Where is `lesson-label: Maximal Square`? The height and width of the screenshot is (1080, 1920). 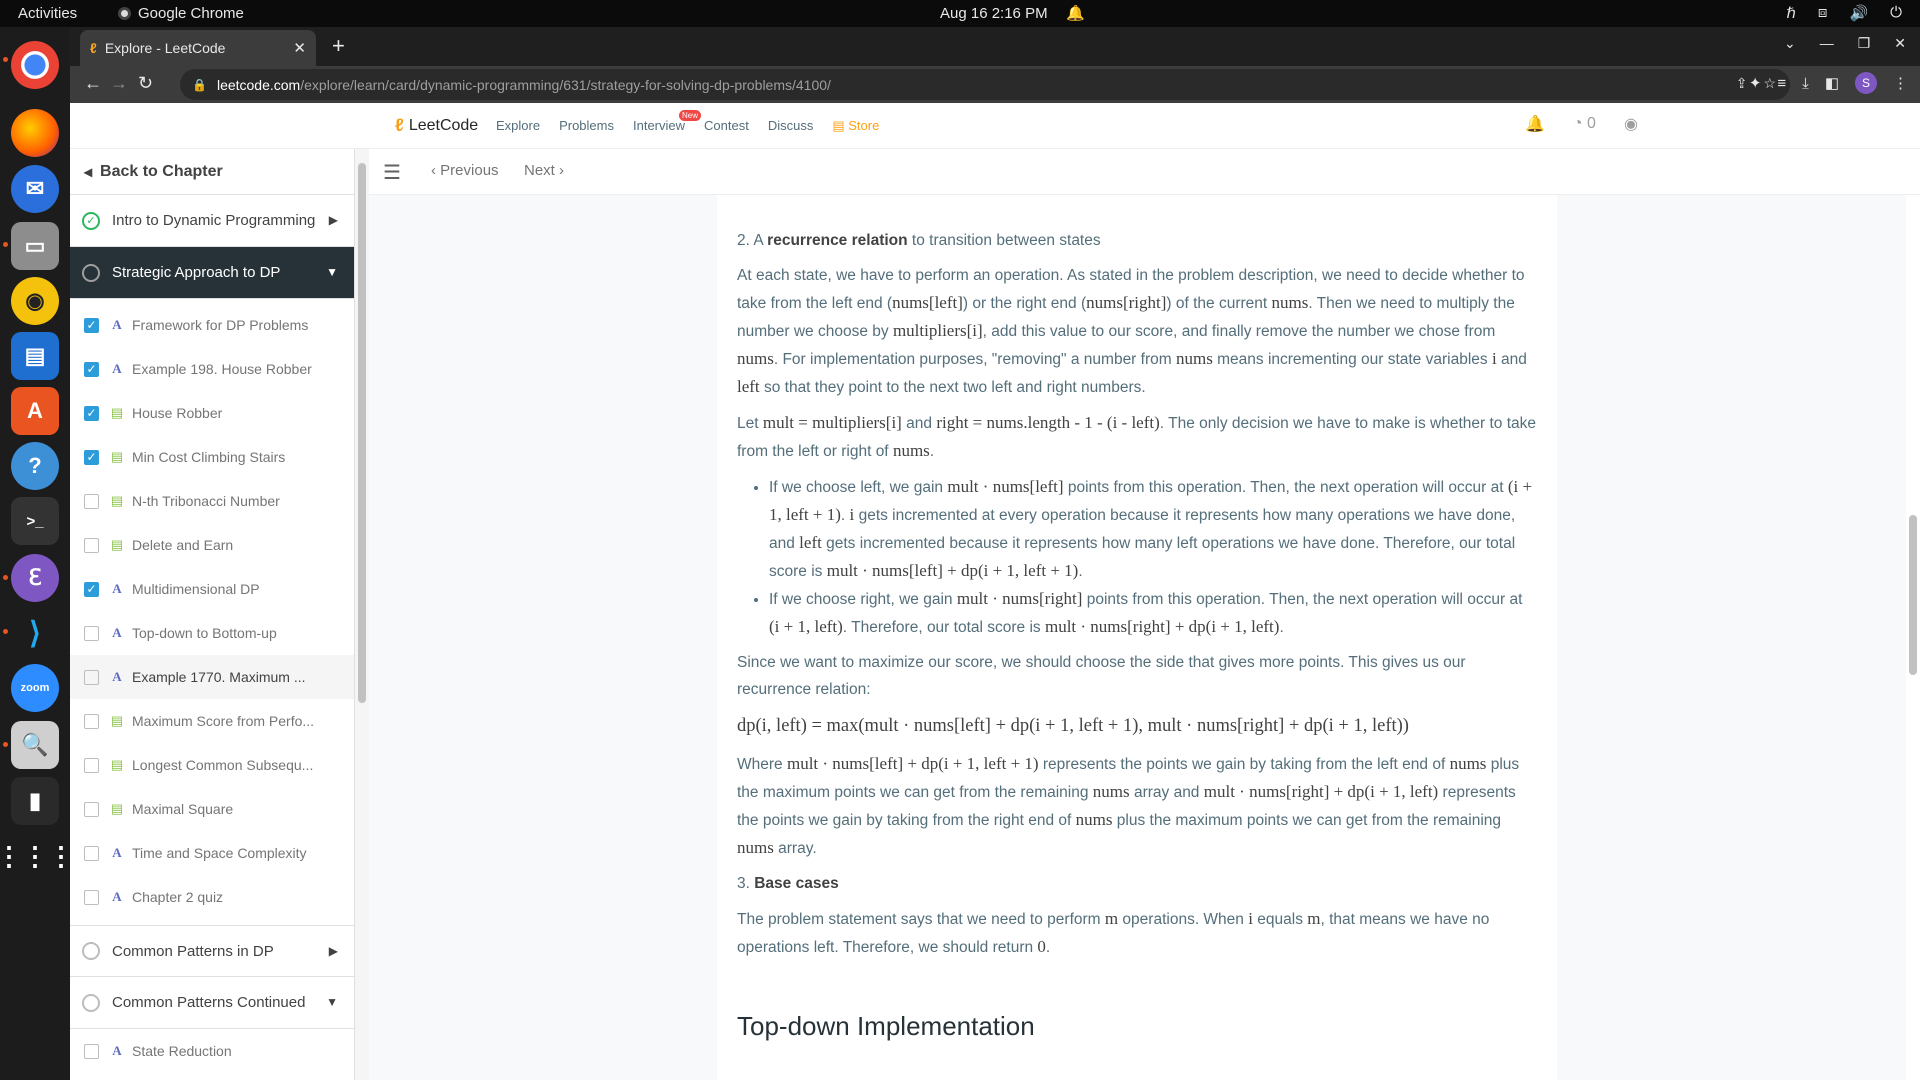 lesson-label: Maximal Square is located at coordinates (183, 809).